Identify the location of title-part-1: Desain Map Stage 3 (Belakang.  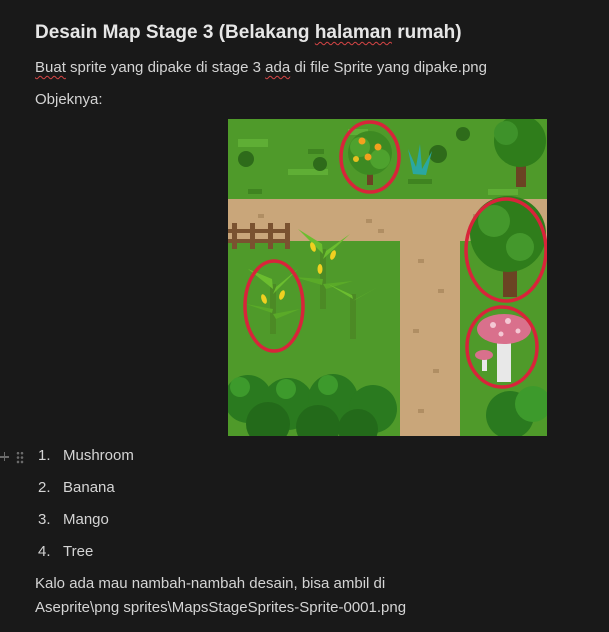
(175, 32).